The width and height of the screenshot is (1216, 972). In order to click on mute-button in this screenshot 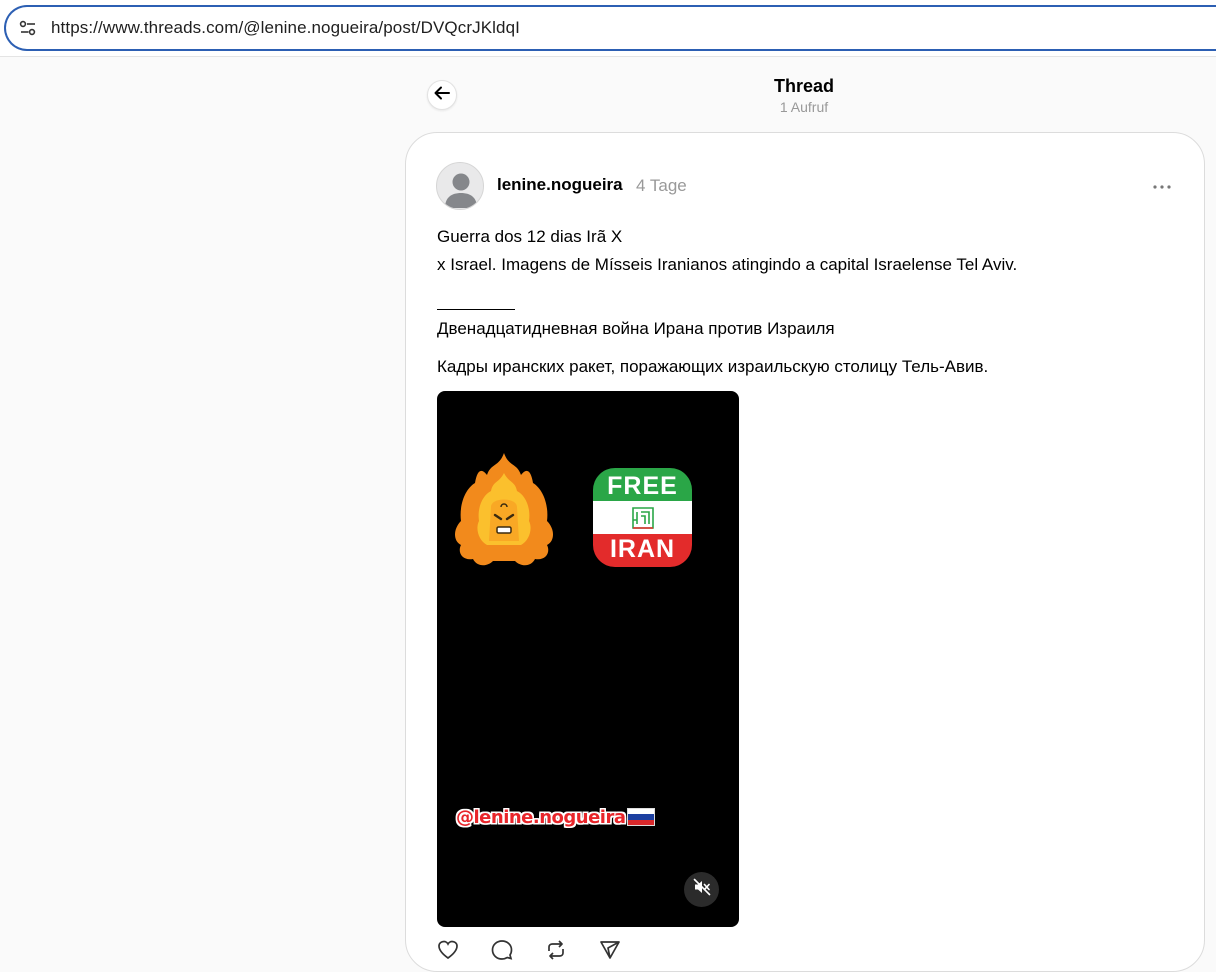, I will do `click(701, 889)`.